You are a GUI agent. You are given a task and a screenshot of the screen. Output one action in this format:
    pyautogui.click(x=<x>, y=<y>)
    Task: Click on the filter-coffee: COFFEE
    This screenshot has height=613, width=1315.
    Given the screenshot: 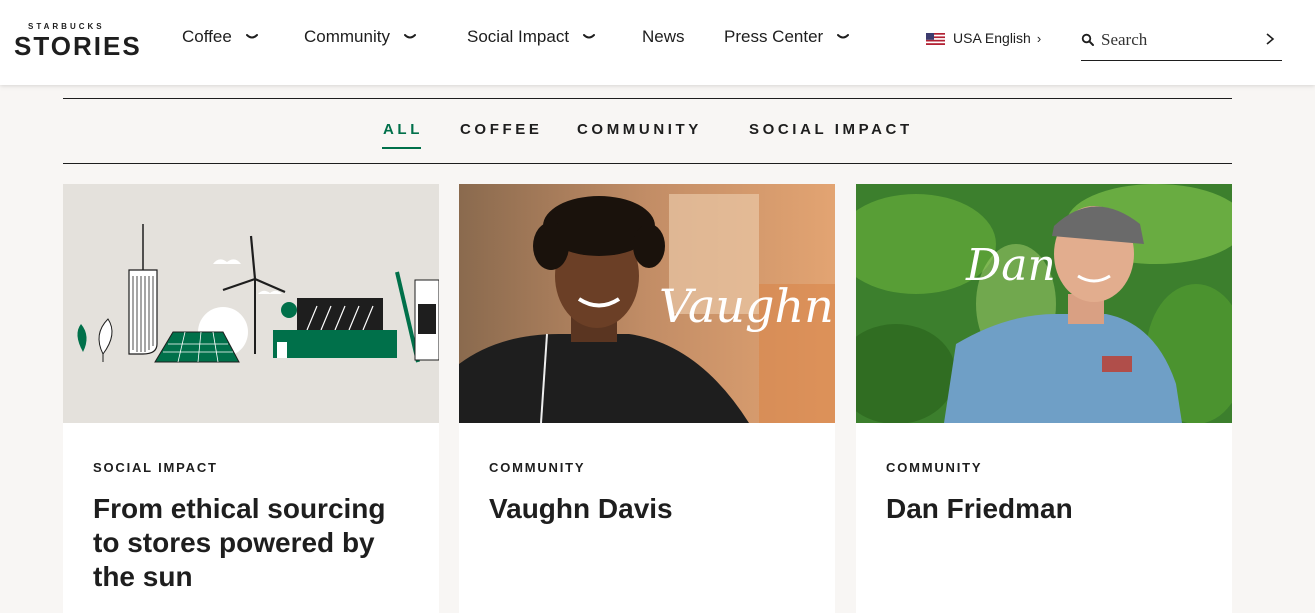 What is the action you would take?
    pyautogui.click(x=501, y=135)
    